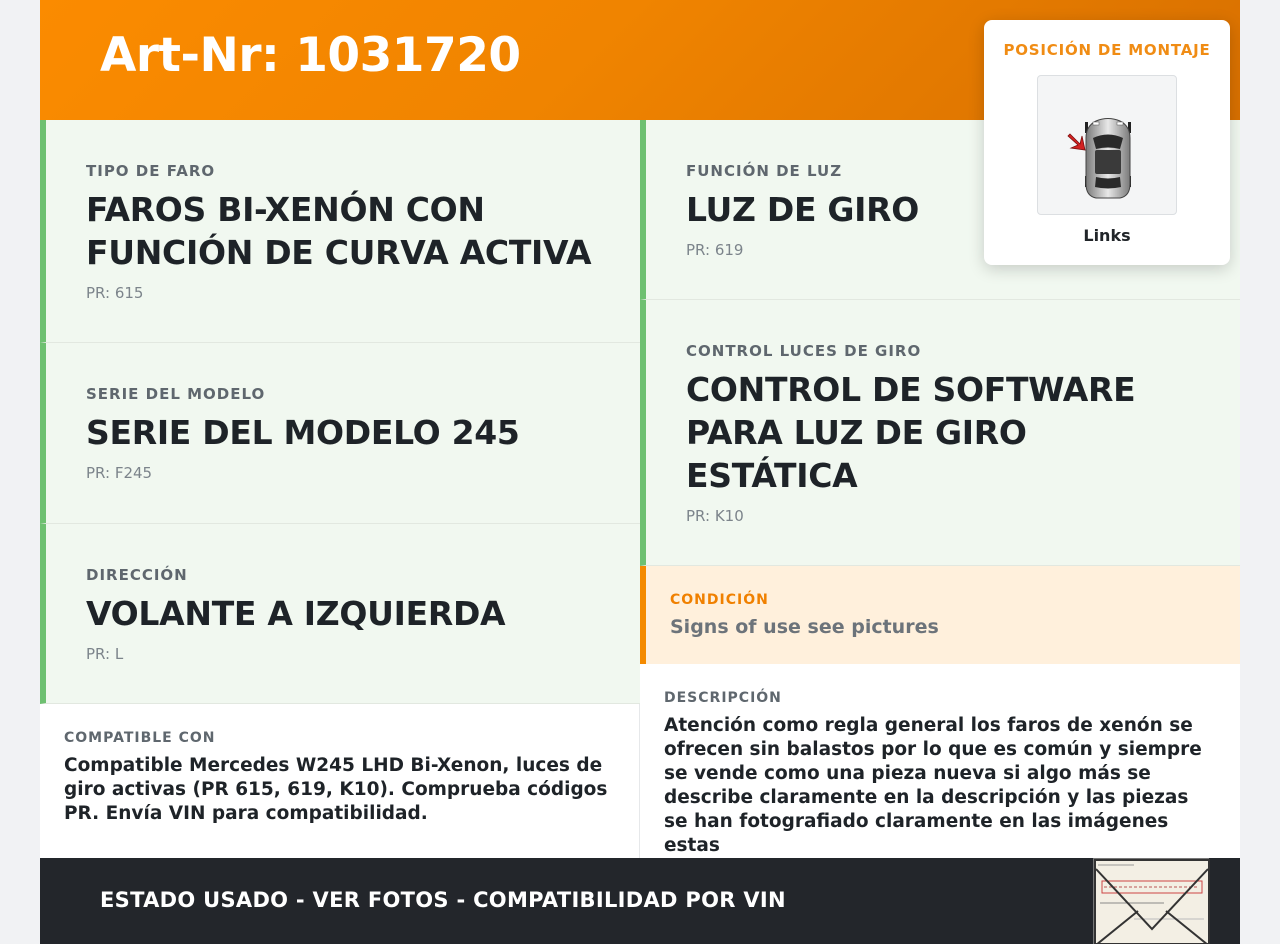 The height and width of the screenshot is (944, 1280). What do you see at coordinates (137, 575) in the screenshot?
I see `spec-label: DIRECCIÓN` at bounding box center [137, 575].